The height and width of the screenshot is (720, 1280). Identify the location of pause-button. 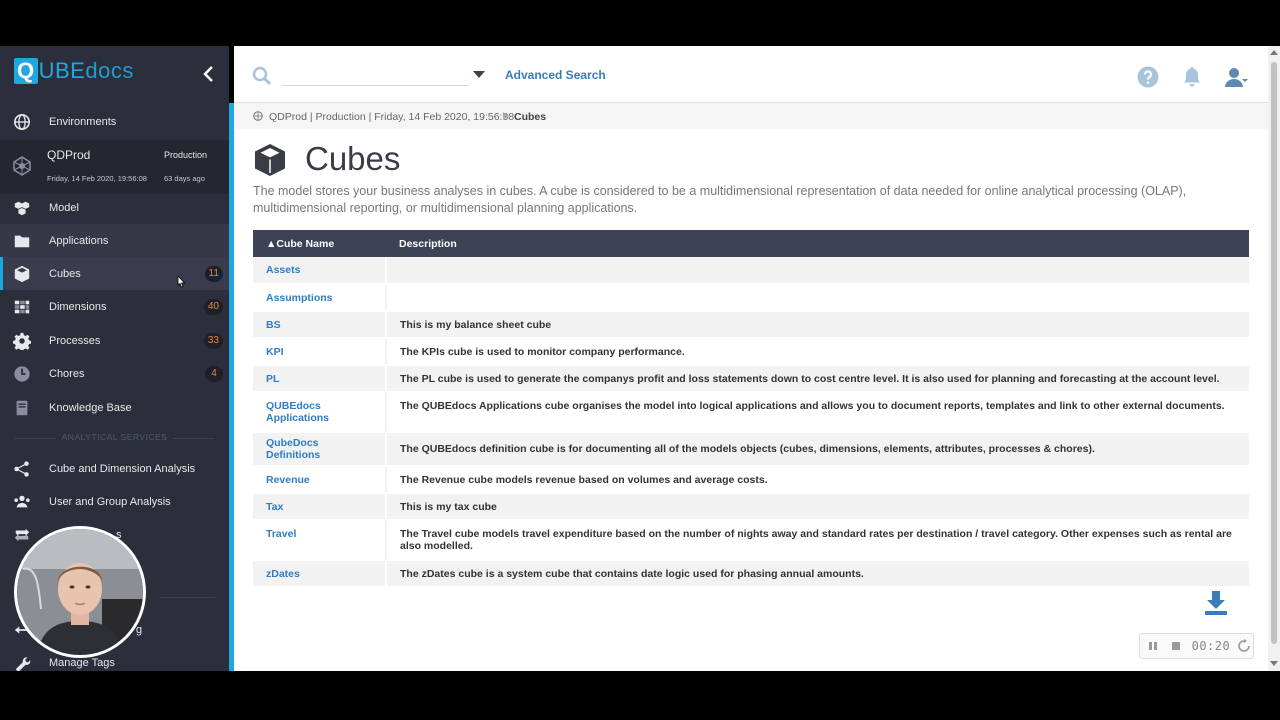
(1153, 646).